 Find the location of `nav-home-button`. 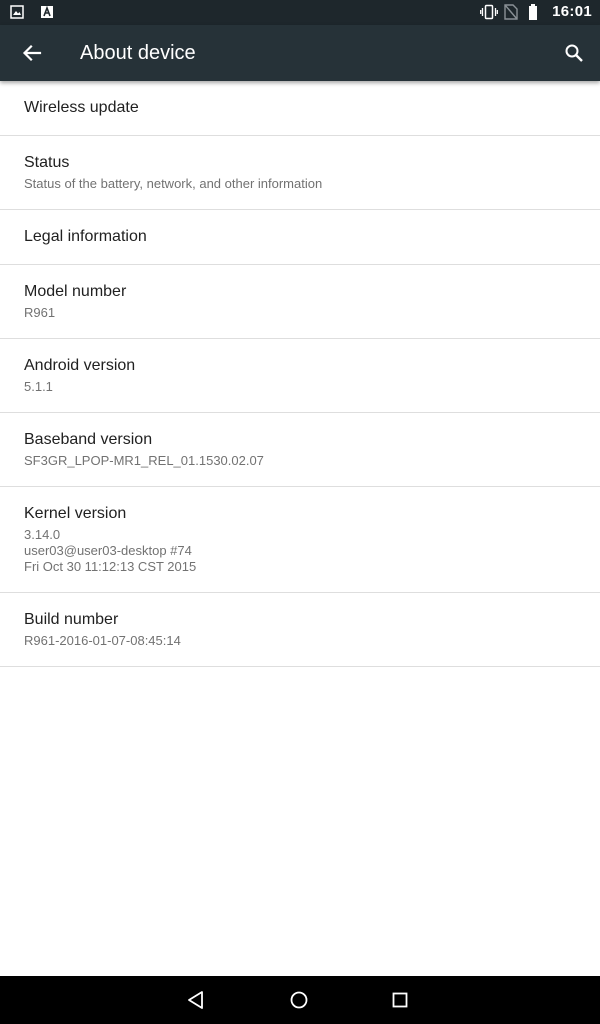

nav-home-button is located at coordinates (299, 1000).